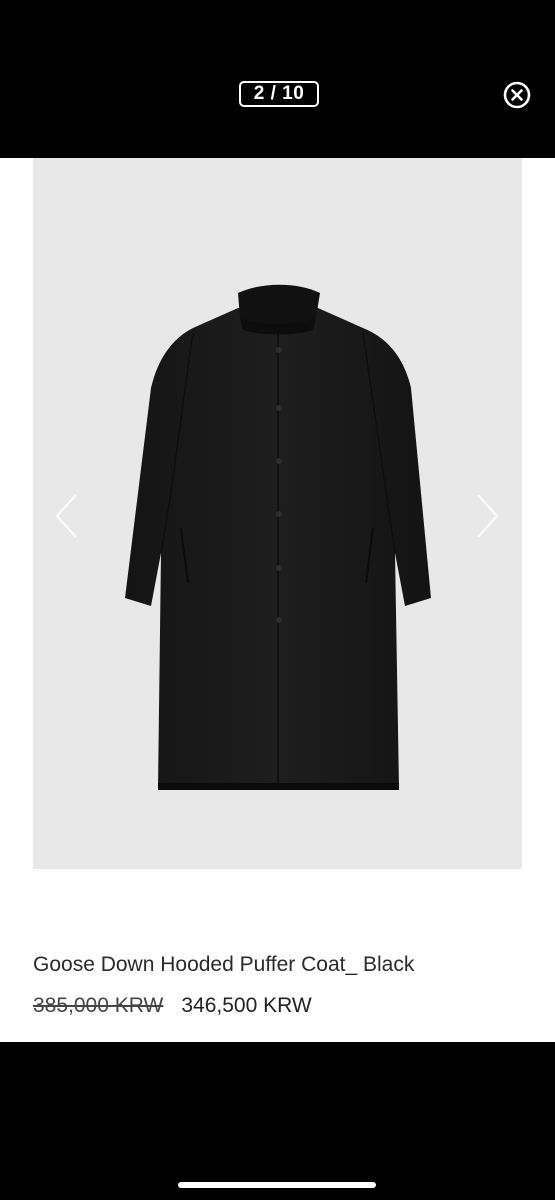 This screenshot has width=555, height=1200. I want to click on chevron-right-icon, so click(488, 516).